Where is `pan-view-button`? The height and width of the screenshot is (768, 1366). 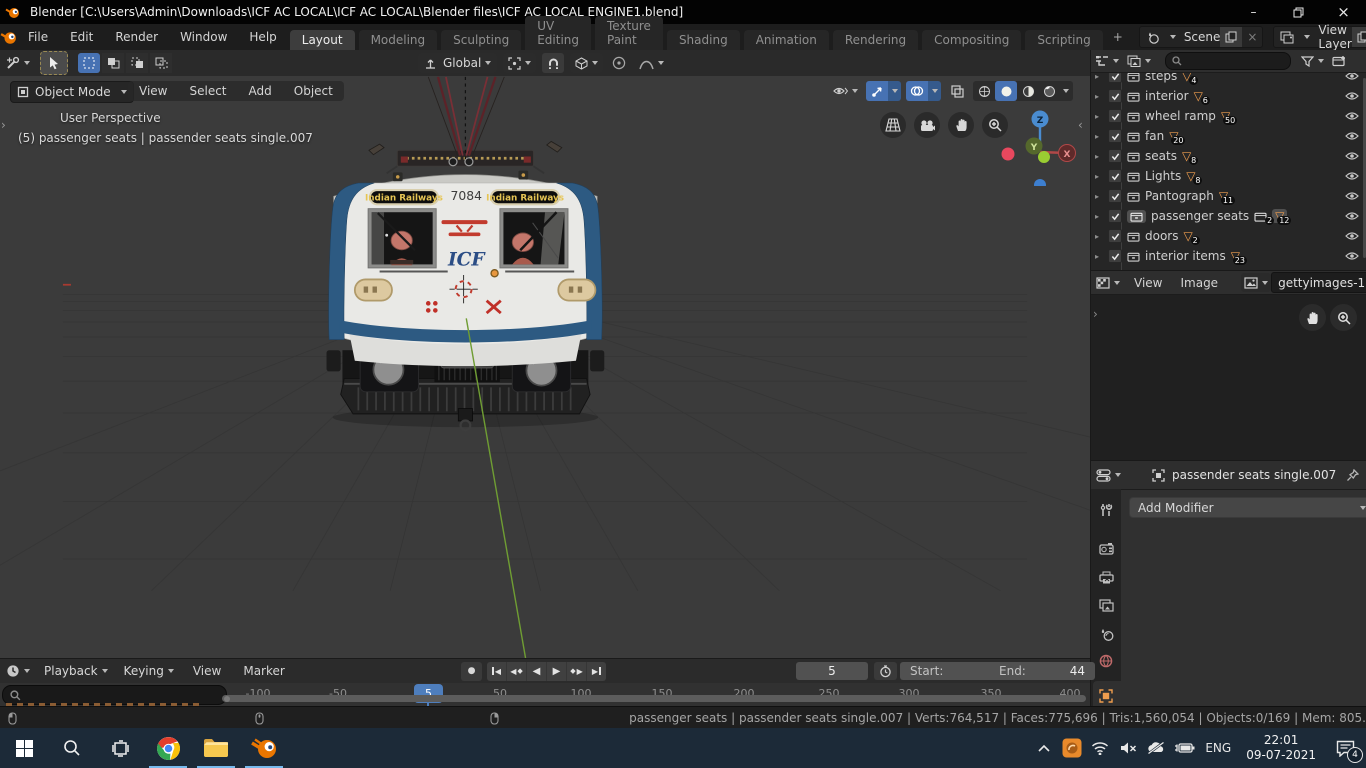
pan-view-button is located at coordinates (961, 125).